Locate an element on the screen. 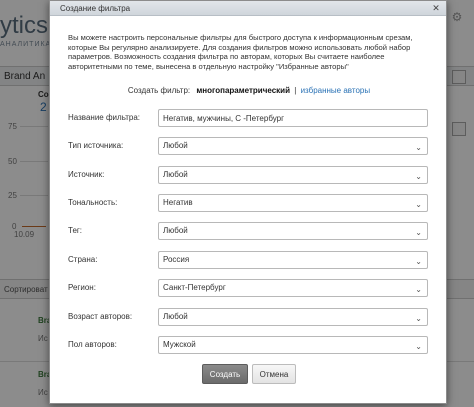  filter-mode-favorite-authors-link: избранные авторы is located at coordinates (336, 90).